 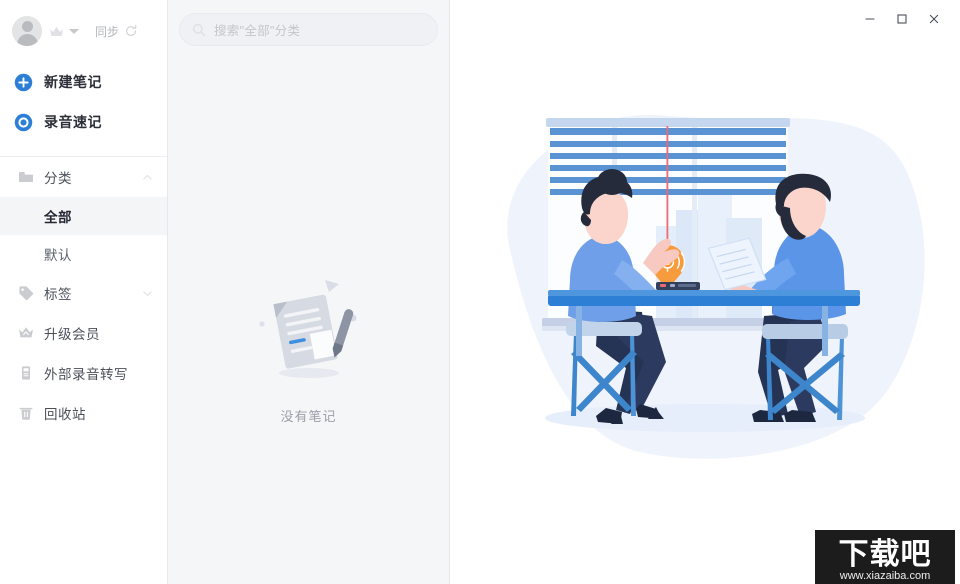 What do you see at coordinates (26, 177) in the screenshot?
I see `folder-icon` at bounding box center [26, 177].